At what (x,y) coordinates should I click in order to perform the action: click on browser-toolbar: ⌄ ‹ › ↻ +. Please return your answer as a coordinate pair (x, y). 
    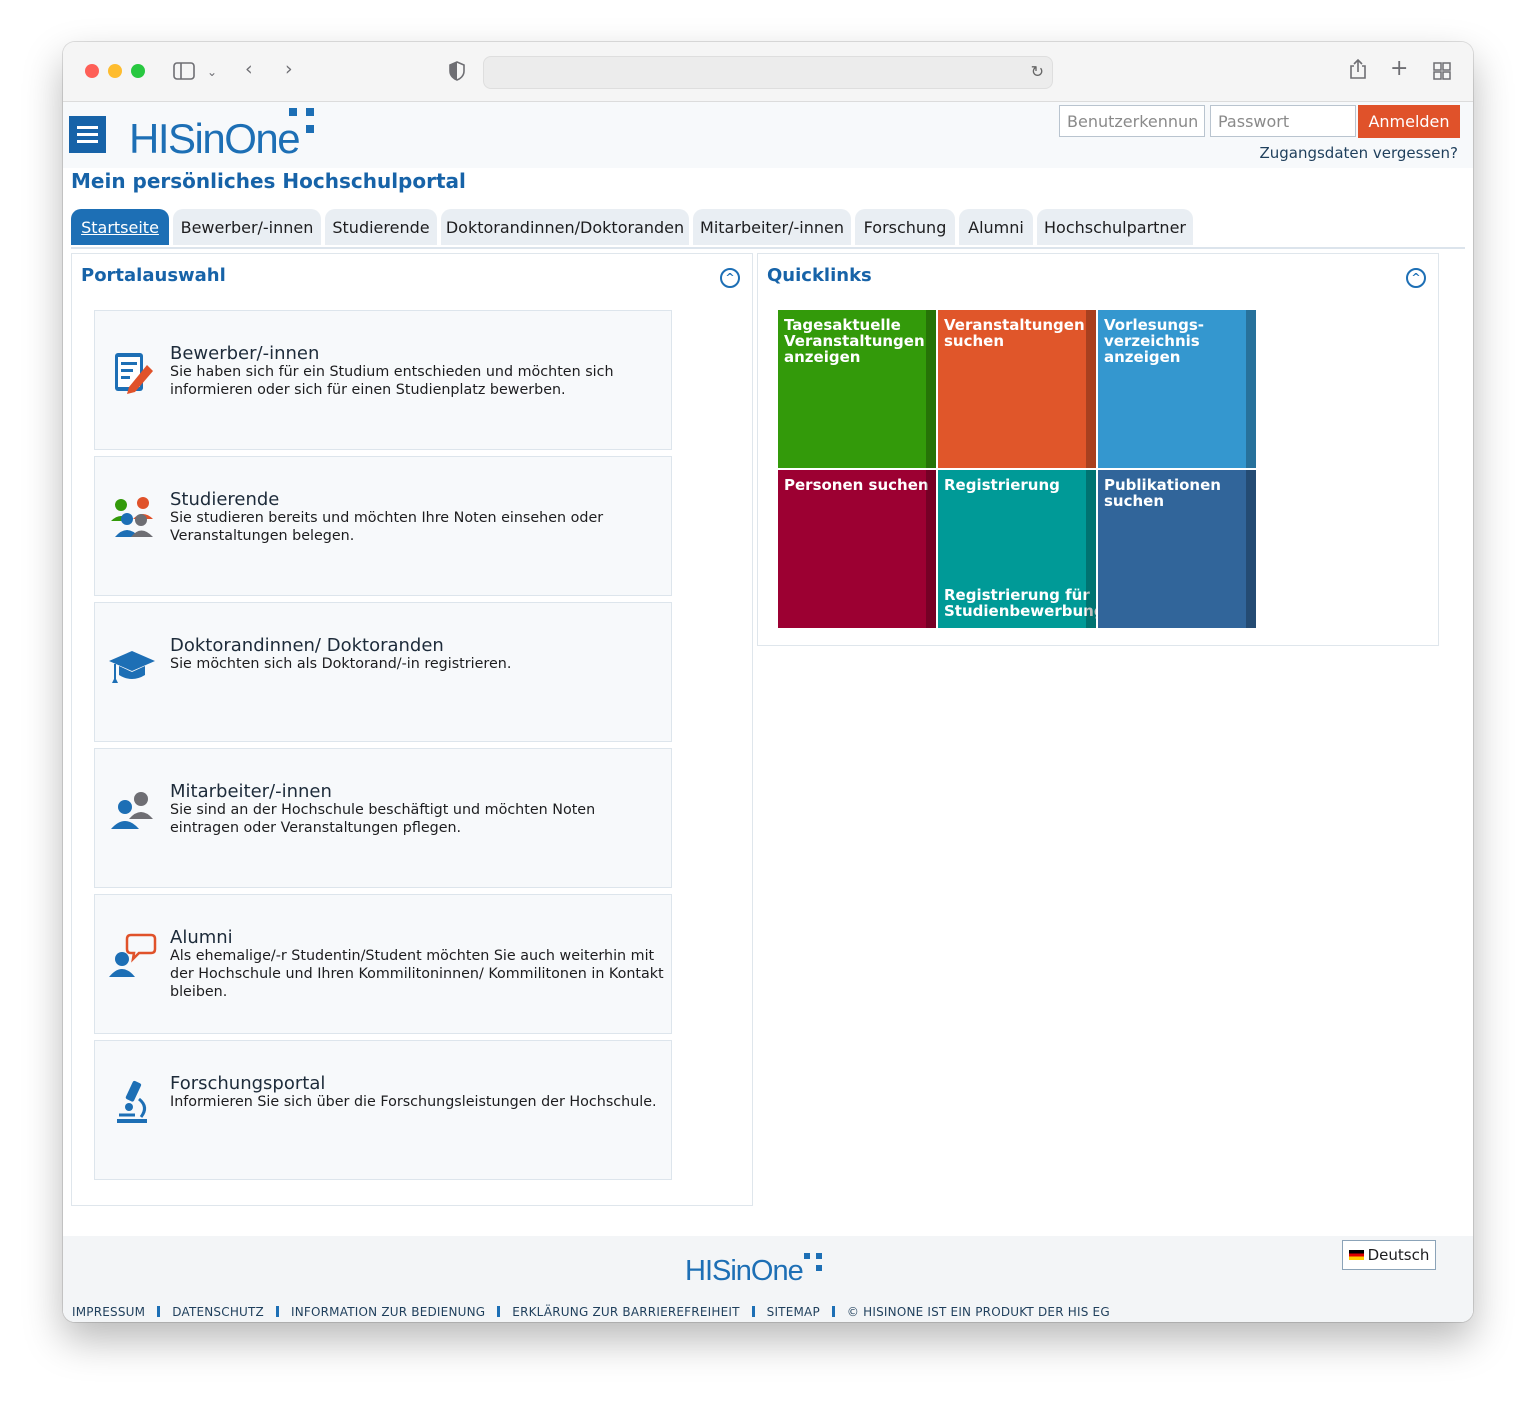
    Looking at the image, I should click on (768, 72).